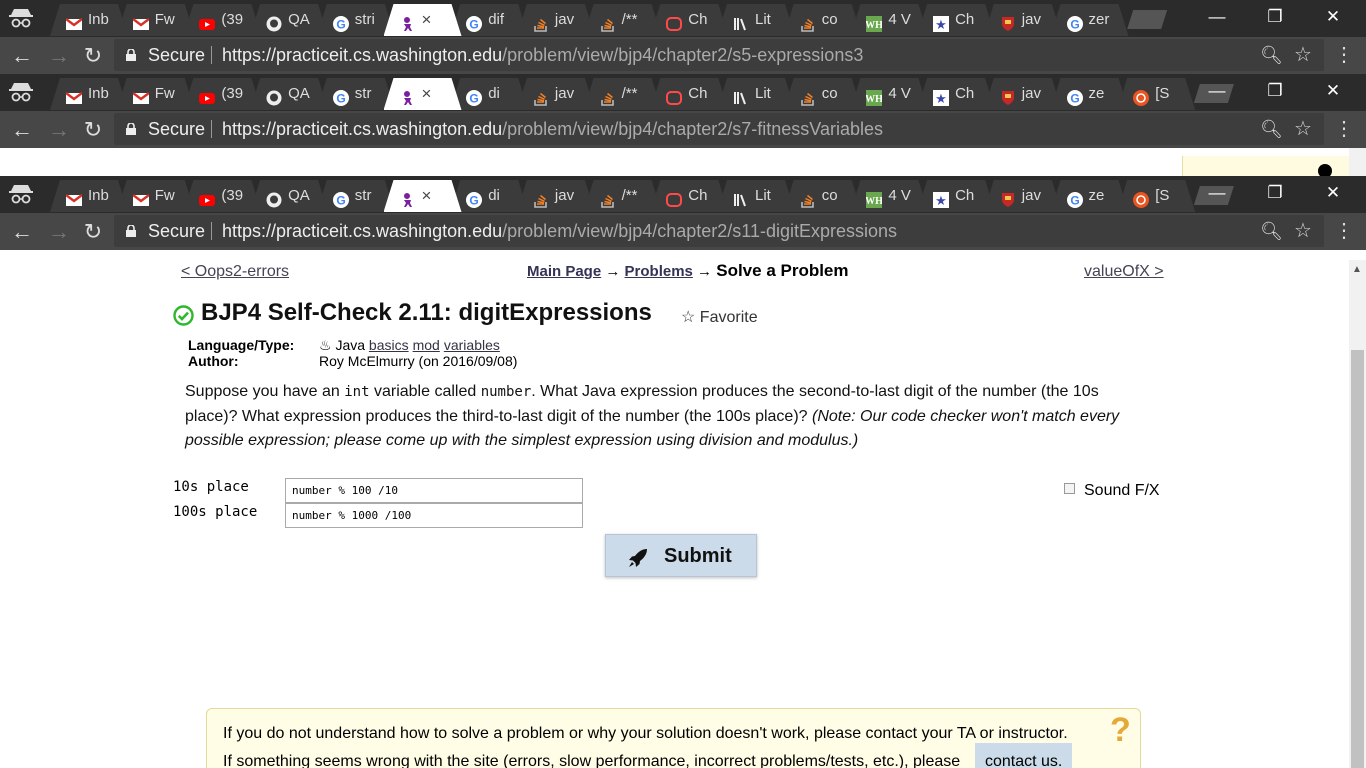  Describe the element at coordinates (1069, 488) in the screenshot. I see `sound-fx-checkbox` at that location.